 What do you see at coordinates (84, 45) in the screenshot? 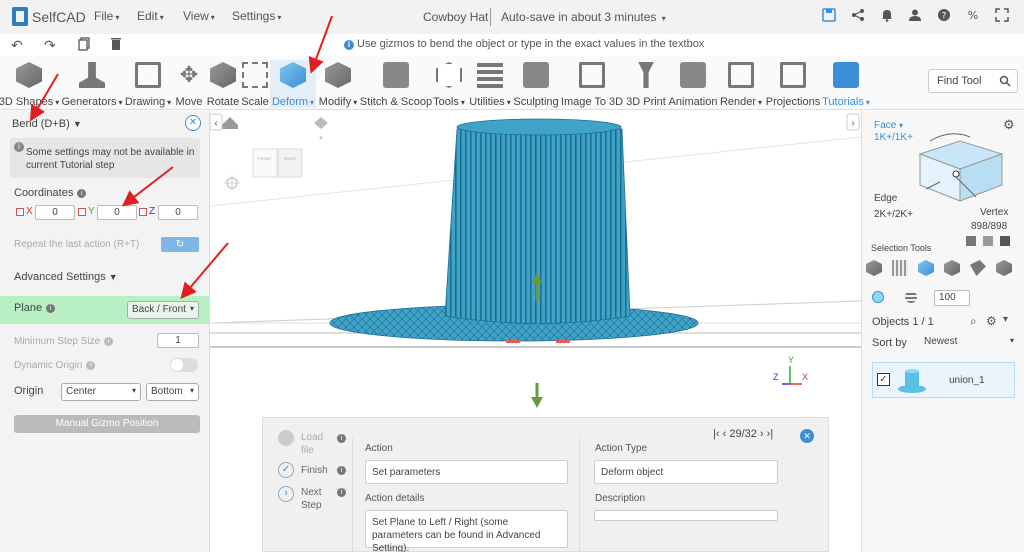
I see `copy-icon` at bounding box center [84, 45].